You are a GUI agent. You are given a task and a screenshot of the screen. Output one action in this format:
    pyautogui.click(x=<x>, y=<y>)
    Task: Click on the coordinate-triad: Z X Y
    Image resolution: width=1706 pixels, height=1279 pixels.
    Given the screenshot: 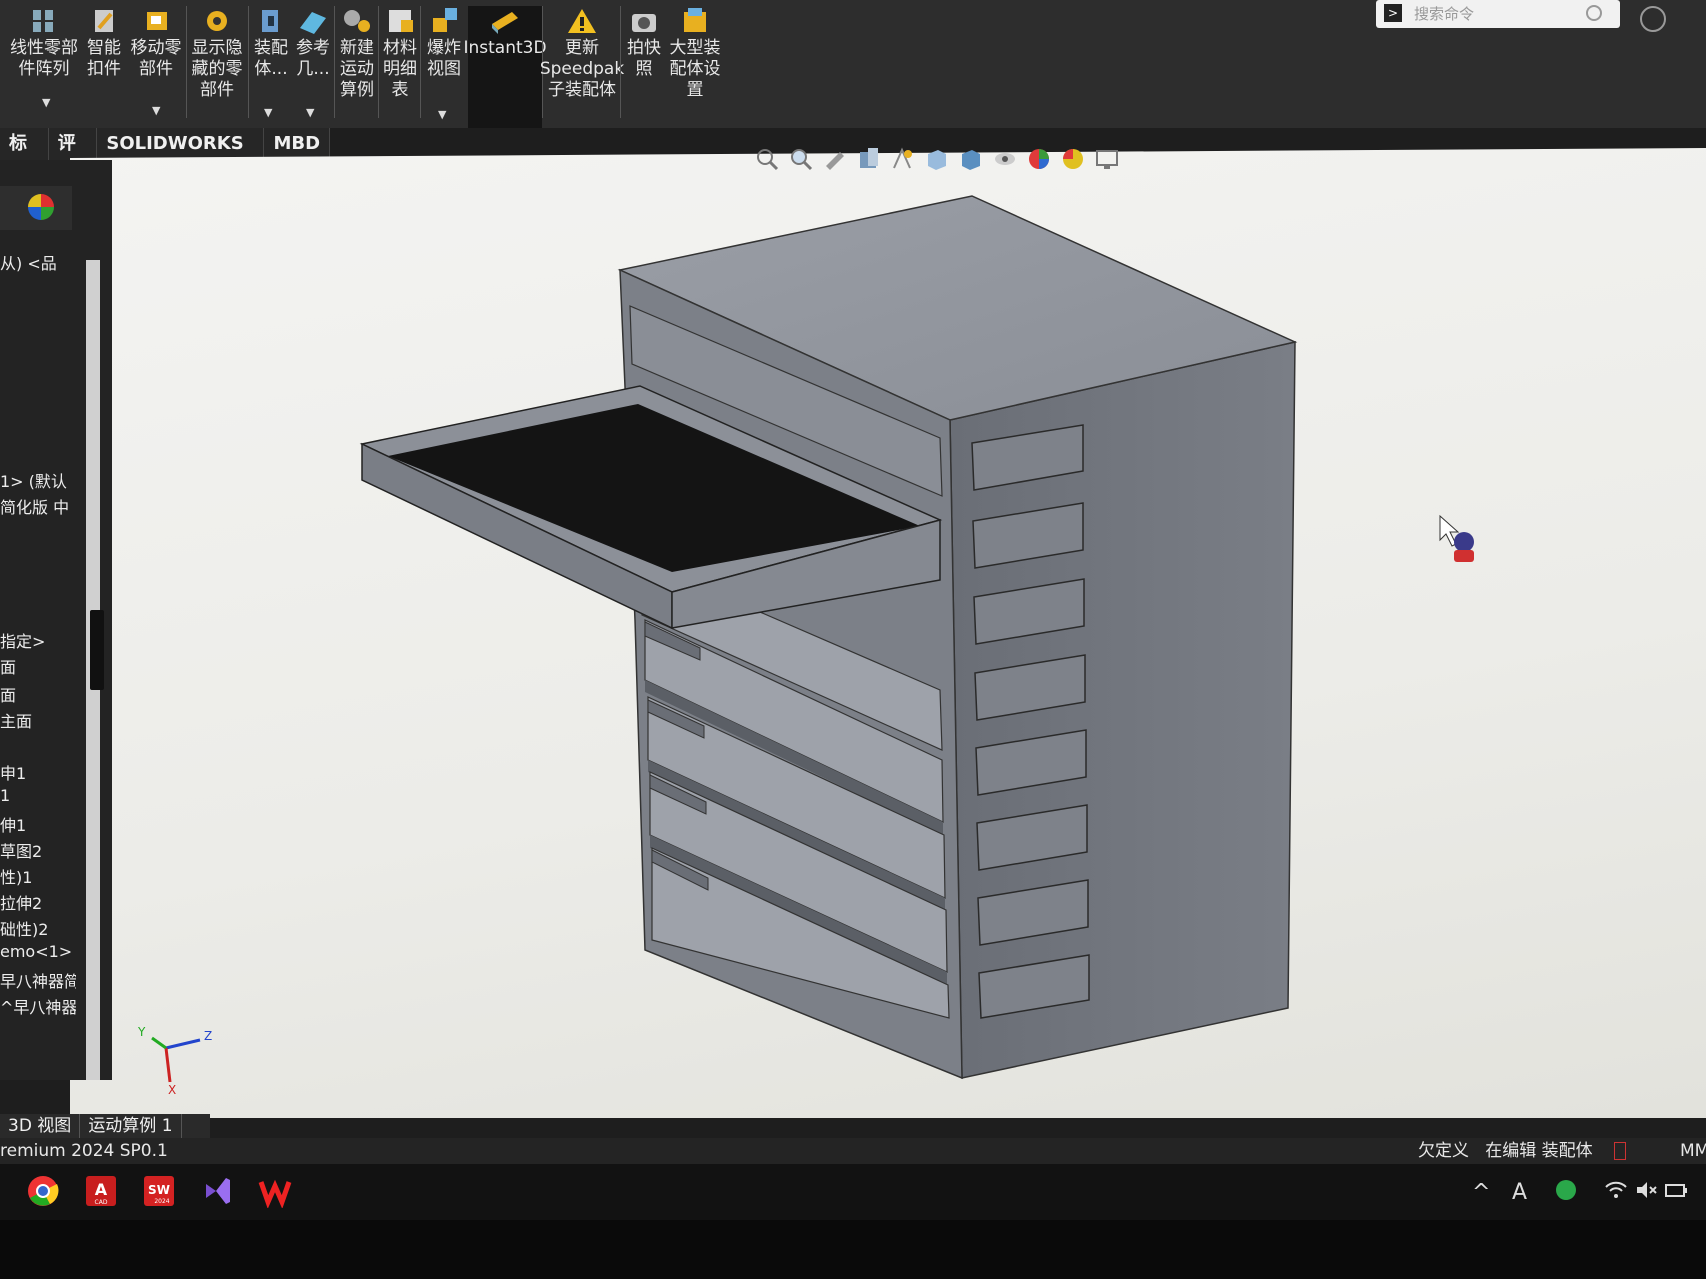 What is the action you would take?
    pyautogui.click(x=174, y=1061)
    